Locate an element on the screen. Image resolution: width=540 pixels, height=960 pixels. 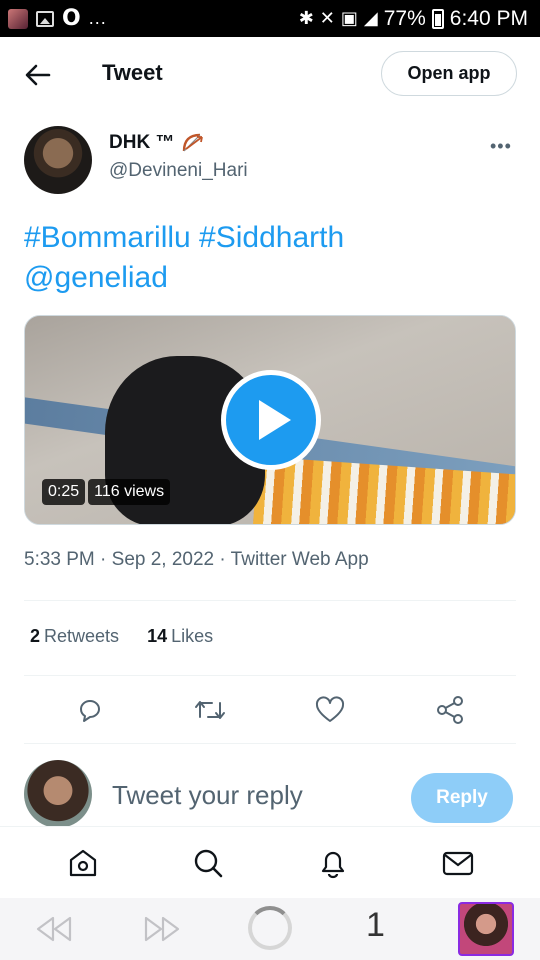
battery-icon is located at coordinates (437, 18).